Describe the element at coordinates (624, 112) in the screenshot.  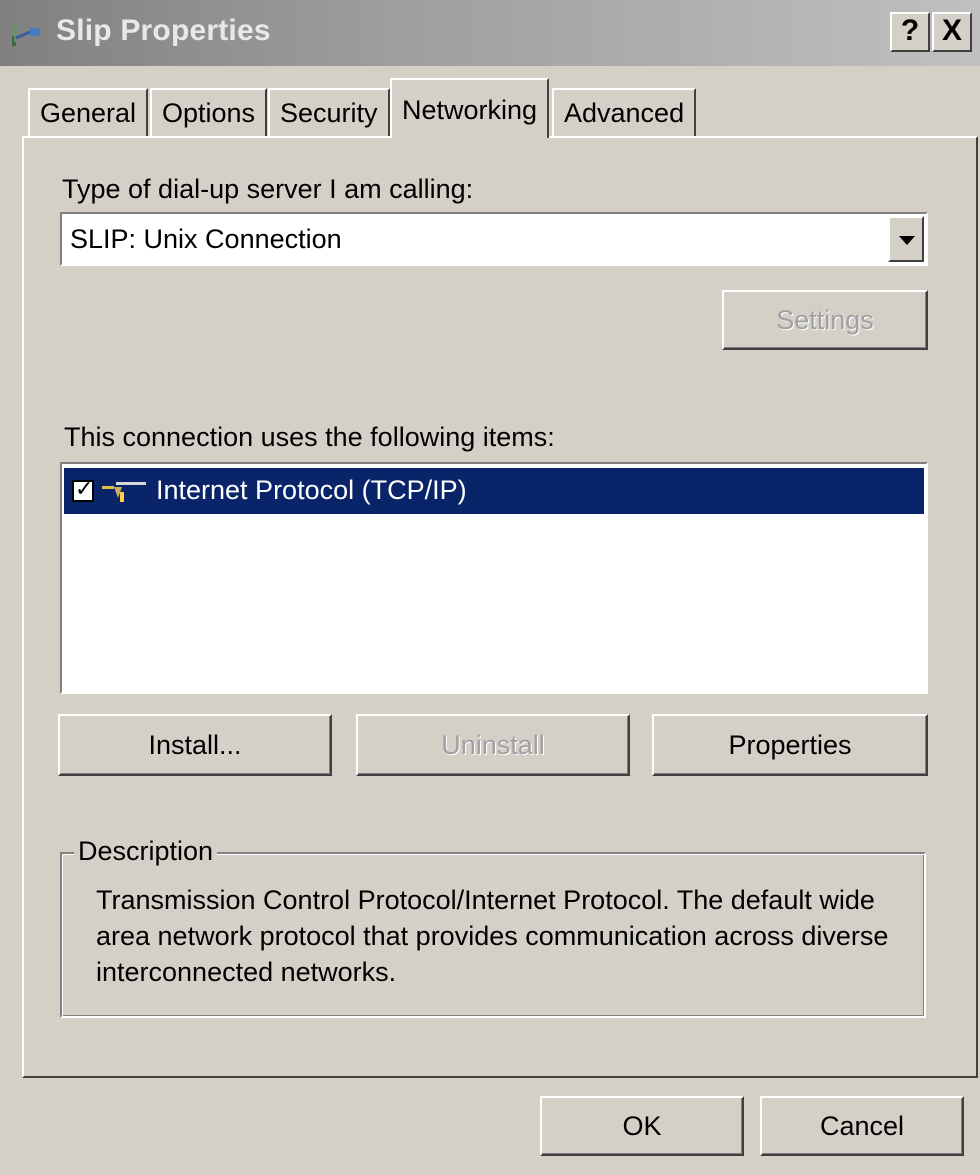
I see `tab-advanced: Advanced` at that location.